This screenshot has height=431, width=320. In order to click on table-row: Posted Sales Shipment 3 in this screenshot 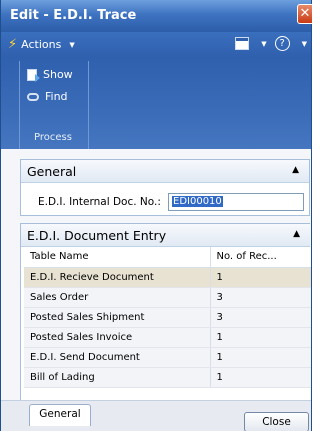, I will do `click(167, 317)`.